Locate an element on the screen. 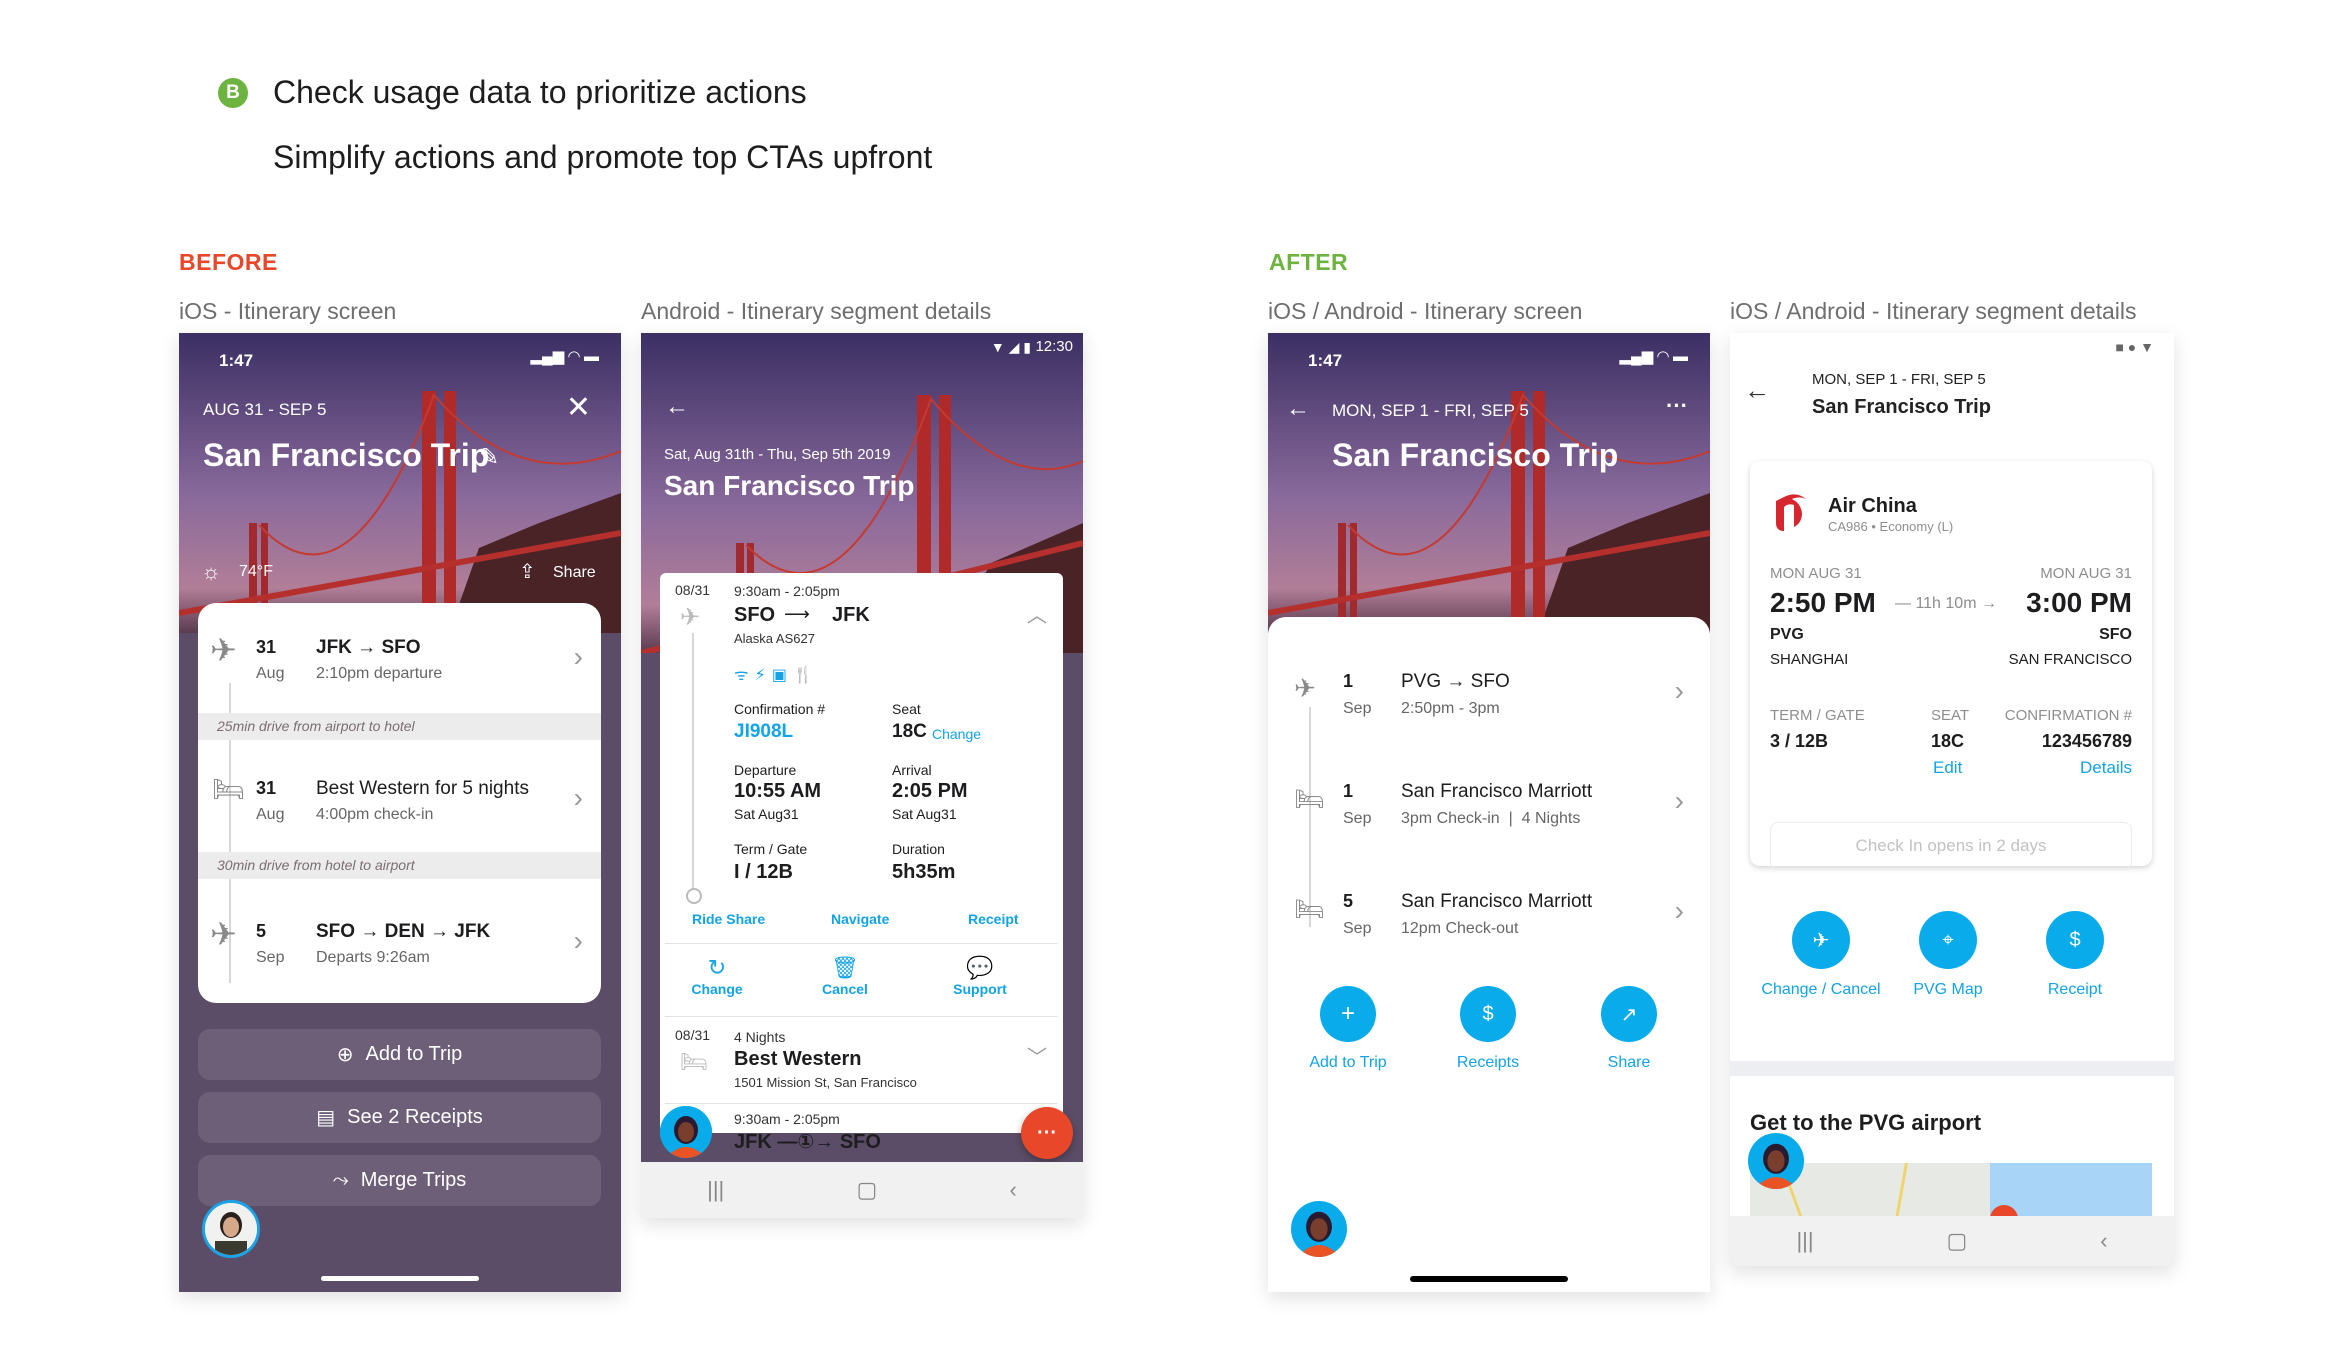 This screenshot has width=2340, height=1346. add-to-trip-button: ⊕ Add to Trip is located at coordinates (399, 1054).